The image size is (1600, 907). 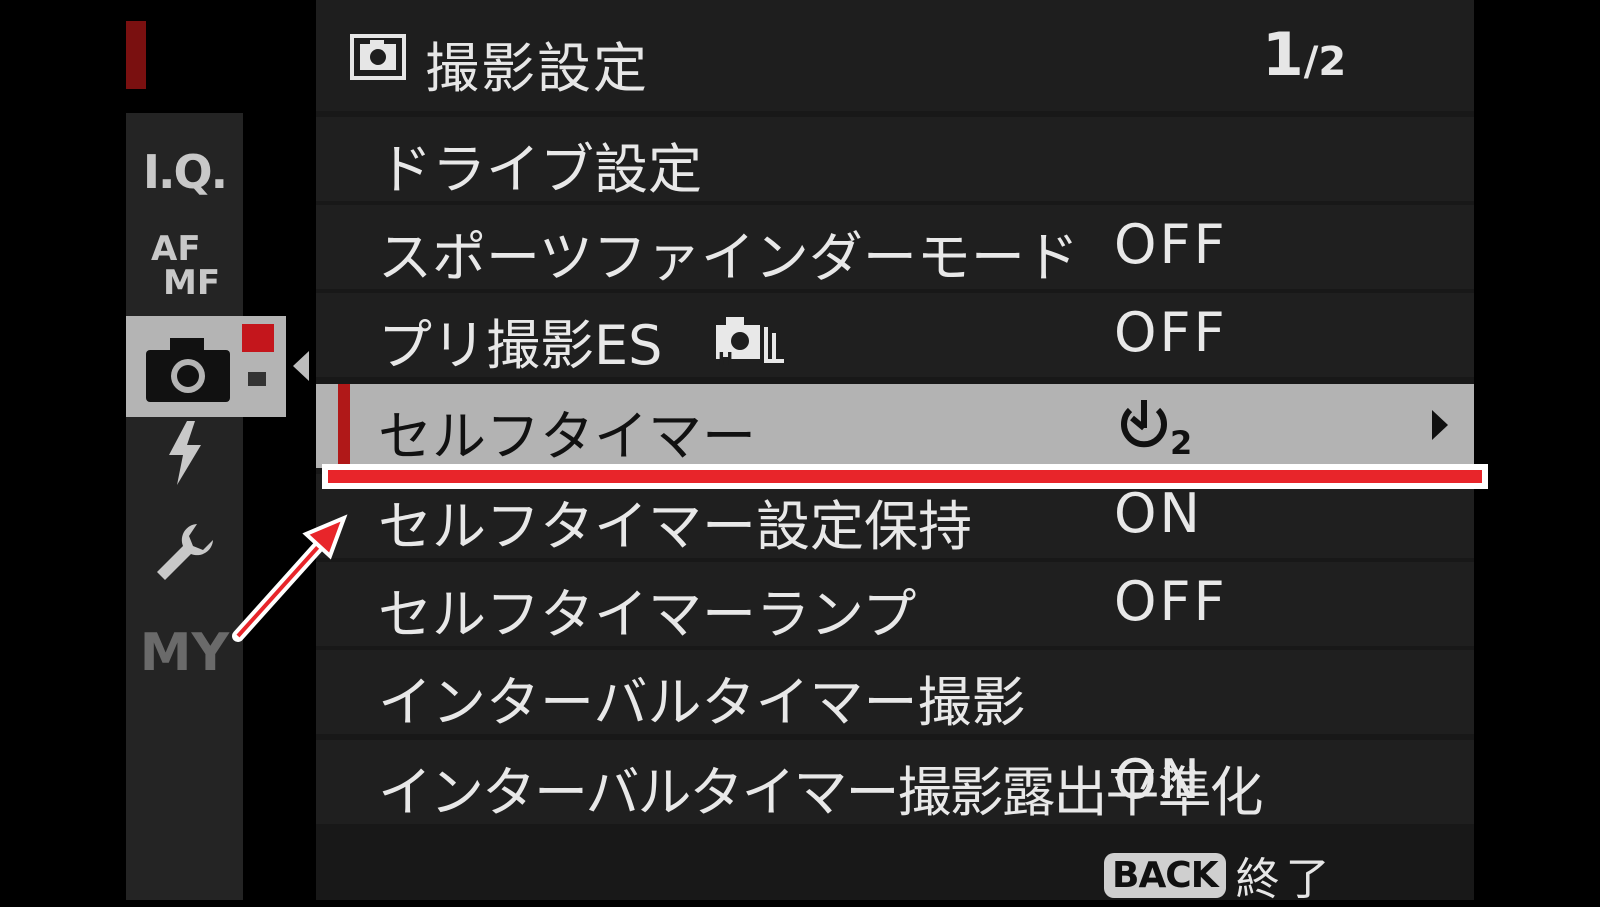 I want to click on svg-text: MF, so click(x=191, y=280).